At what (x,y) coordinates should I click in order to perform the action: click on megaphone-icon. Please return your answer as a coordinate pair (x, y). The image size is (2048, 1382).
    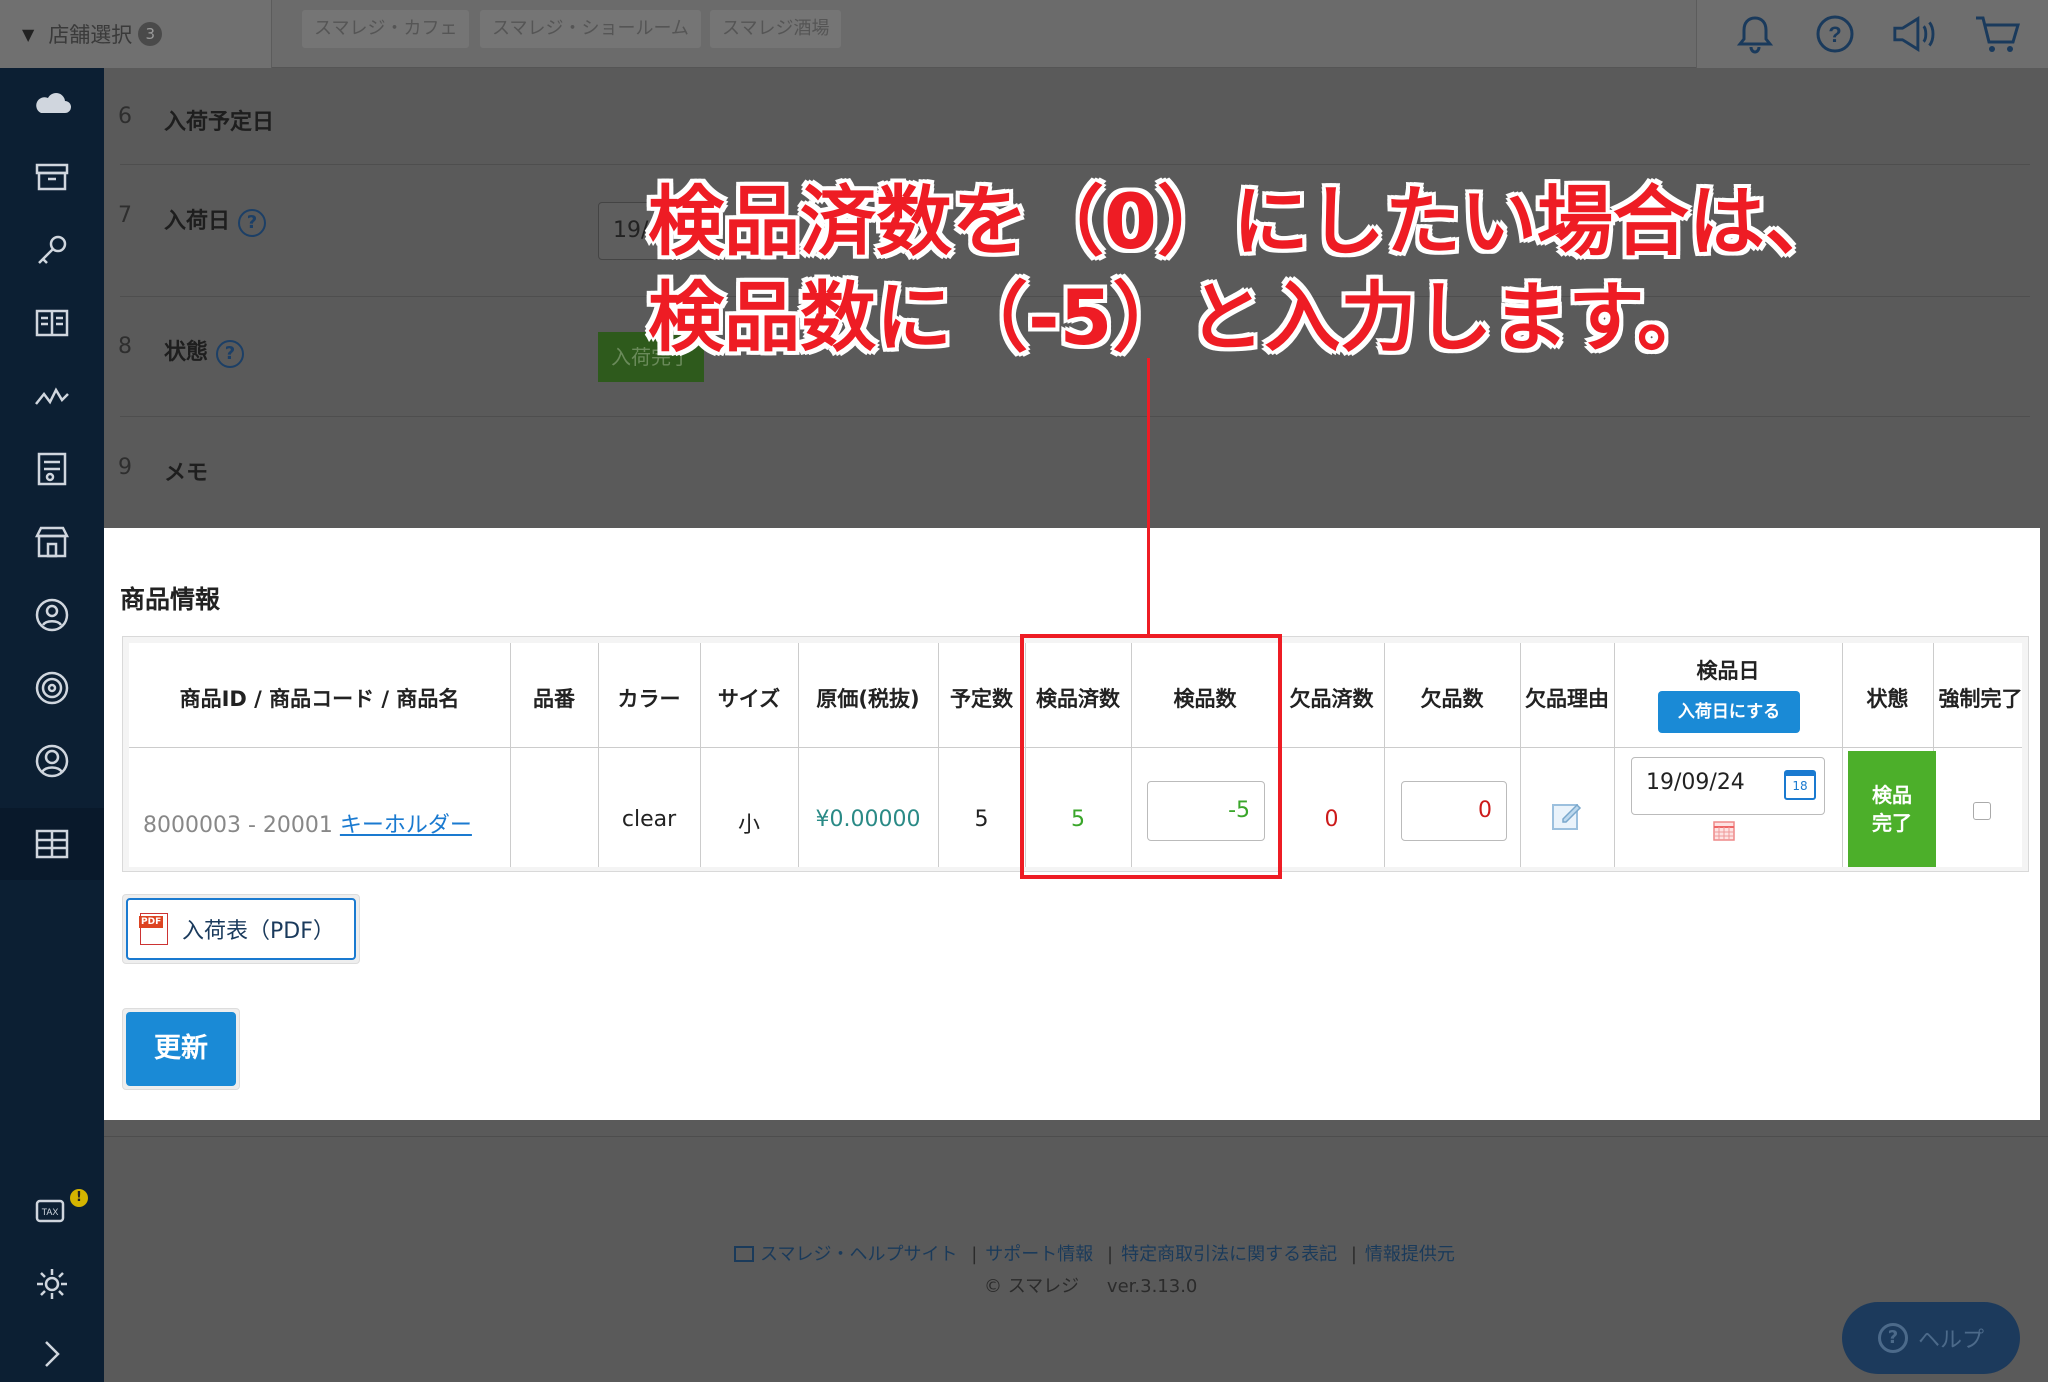
    Looking at the image, I should click on (1915, 34).